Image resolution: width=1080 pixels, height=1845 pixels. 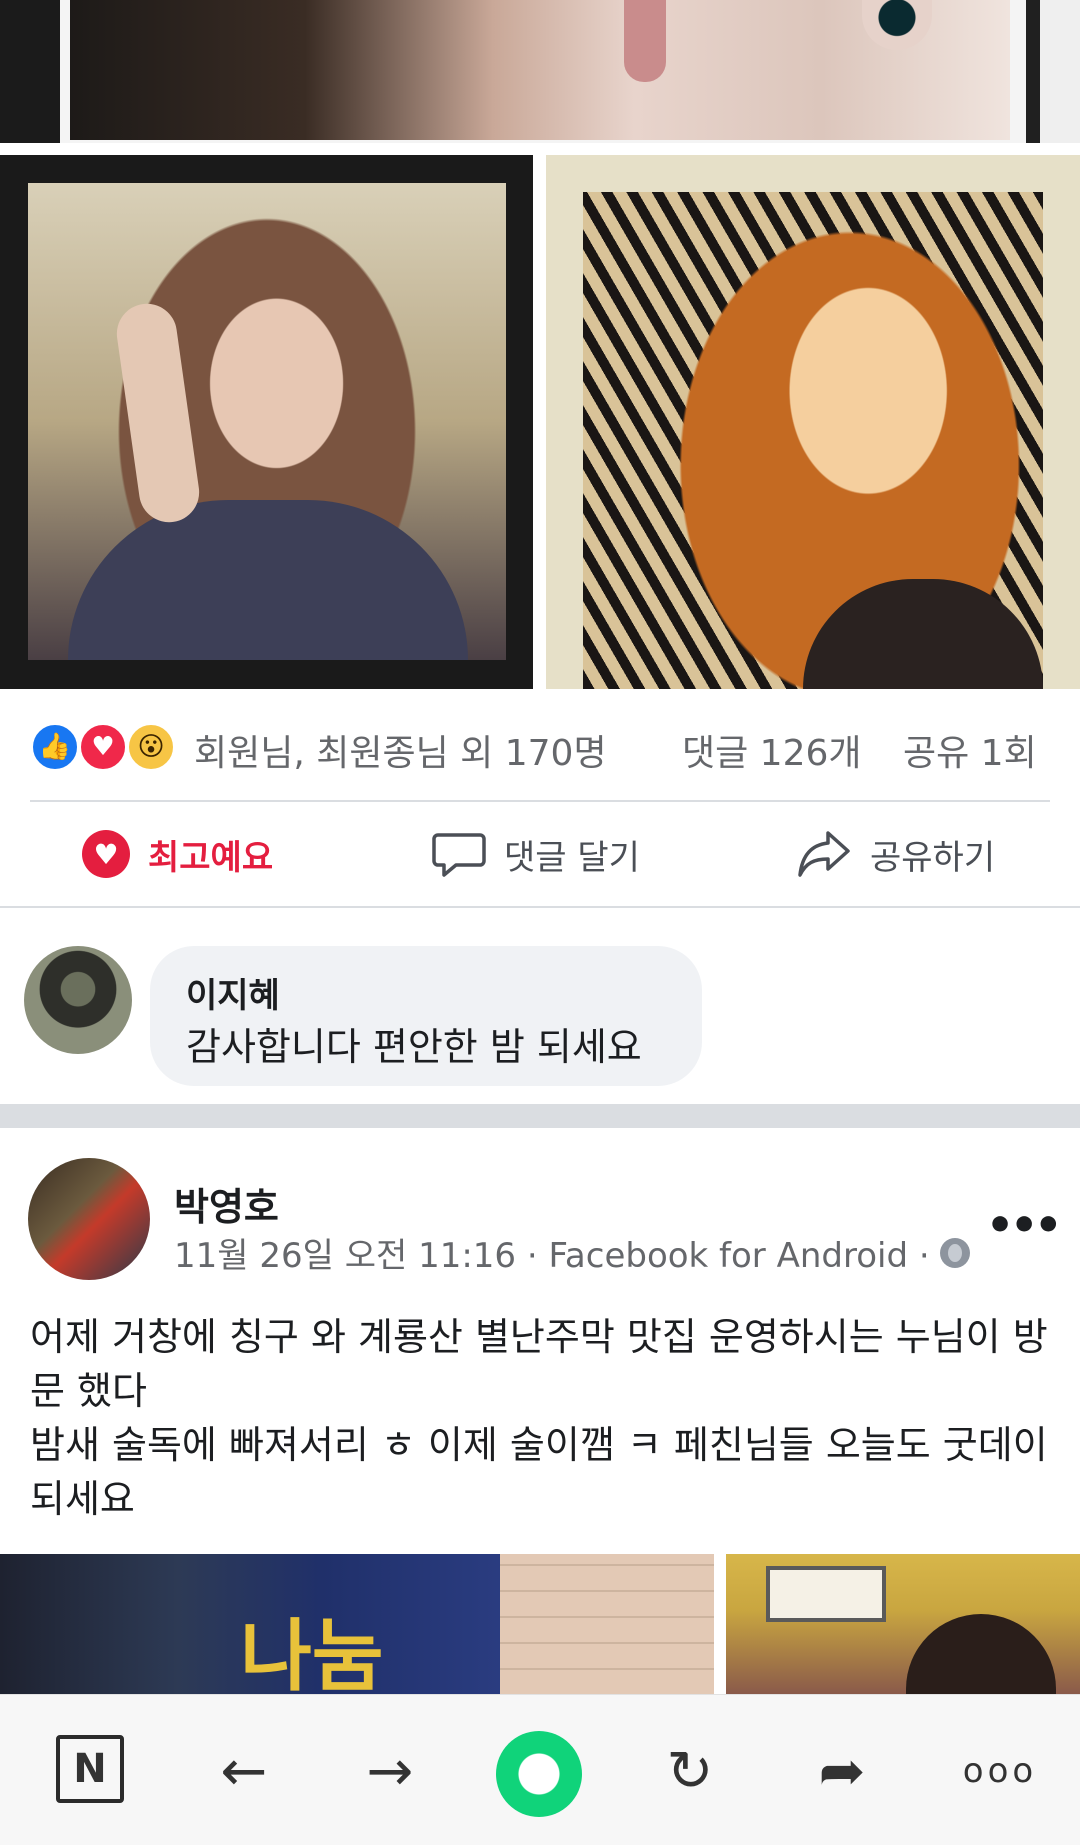 I want to click on globe-icon, so click(x=954, y=1252).